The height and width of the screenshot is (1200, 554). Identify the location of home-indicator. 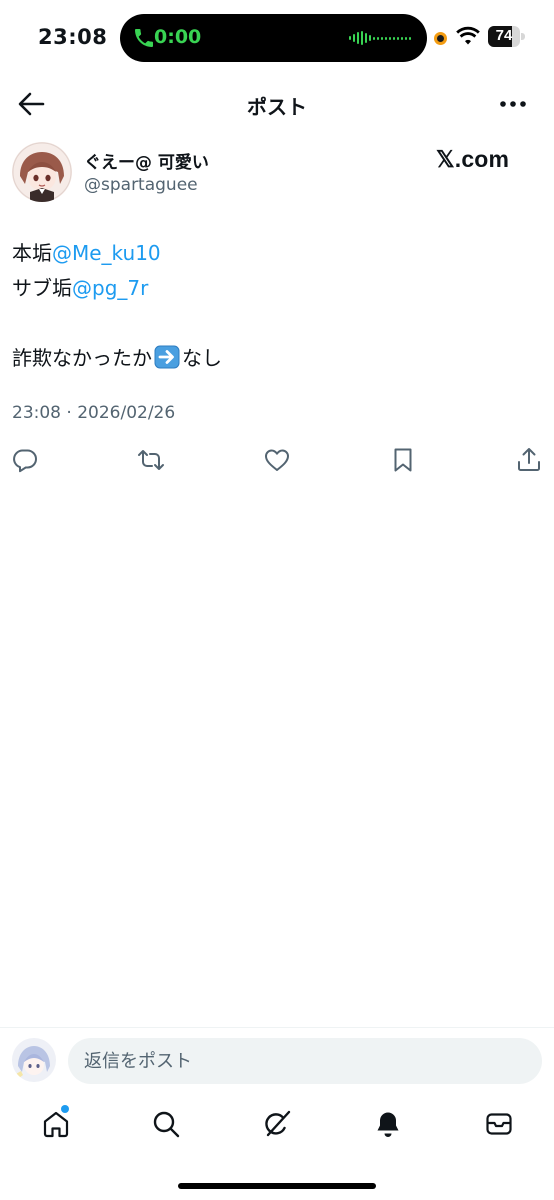
(277, 1186).